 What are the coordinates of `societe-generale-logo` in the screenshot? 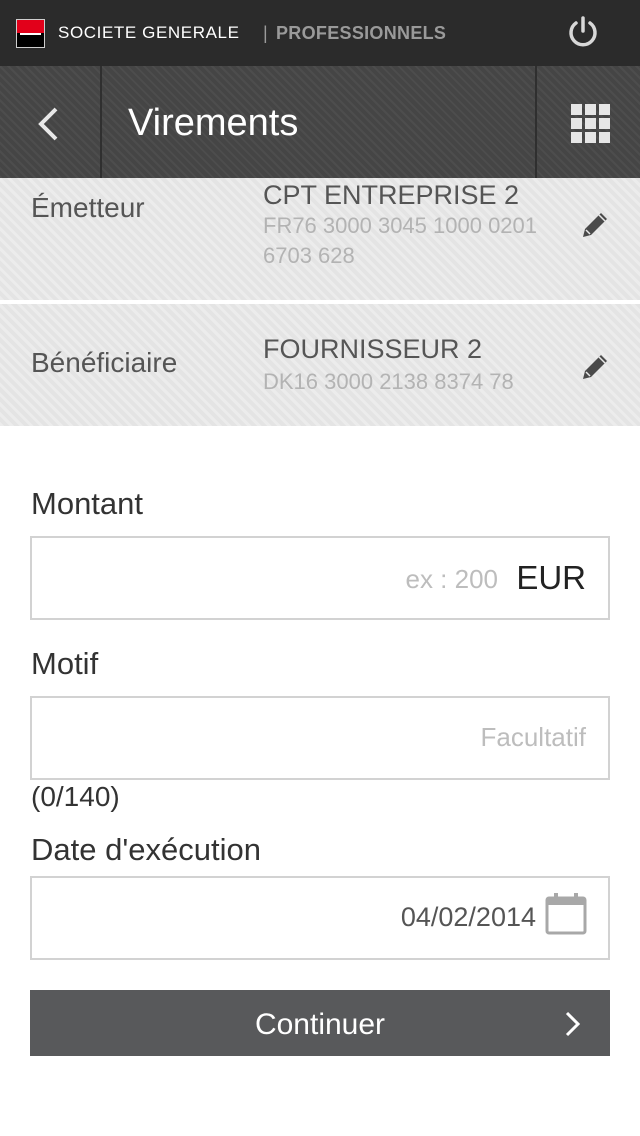 It's located at (30, 33).